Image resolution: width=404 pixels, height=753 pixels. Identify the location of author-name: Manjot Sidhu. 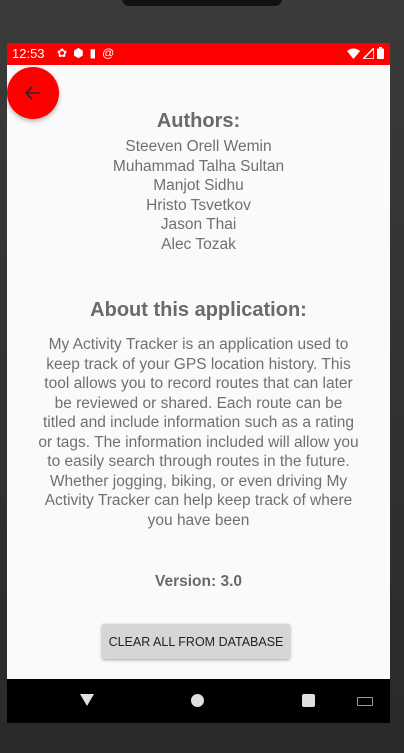
(198, 185).